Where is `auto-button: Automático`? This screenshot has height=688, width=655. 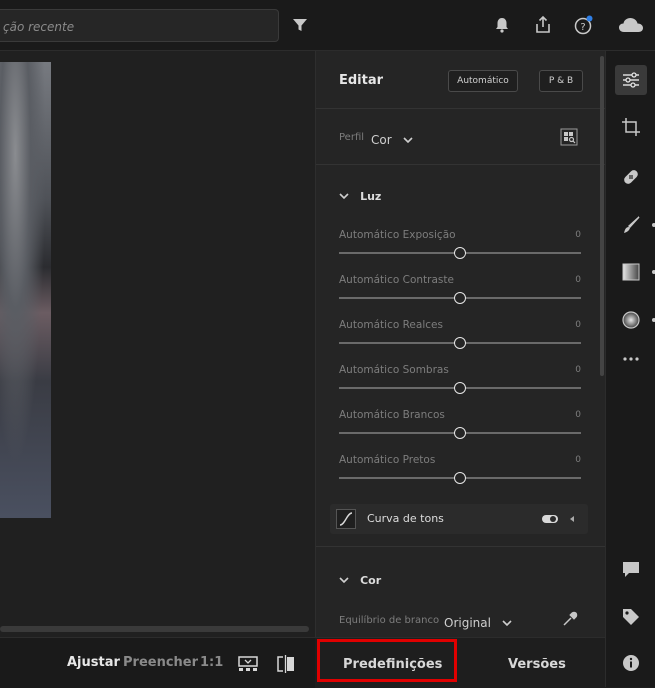
auto-button: Automático is located at coordinates (483, 81).